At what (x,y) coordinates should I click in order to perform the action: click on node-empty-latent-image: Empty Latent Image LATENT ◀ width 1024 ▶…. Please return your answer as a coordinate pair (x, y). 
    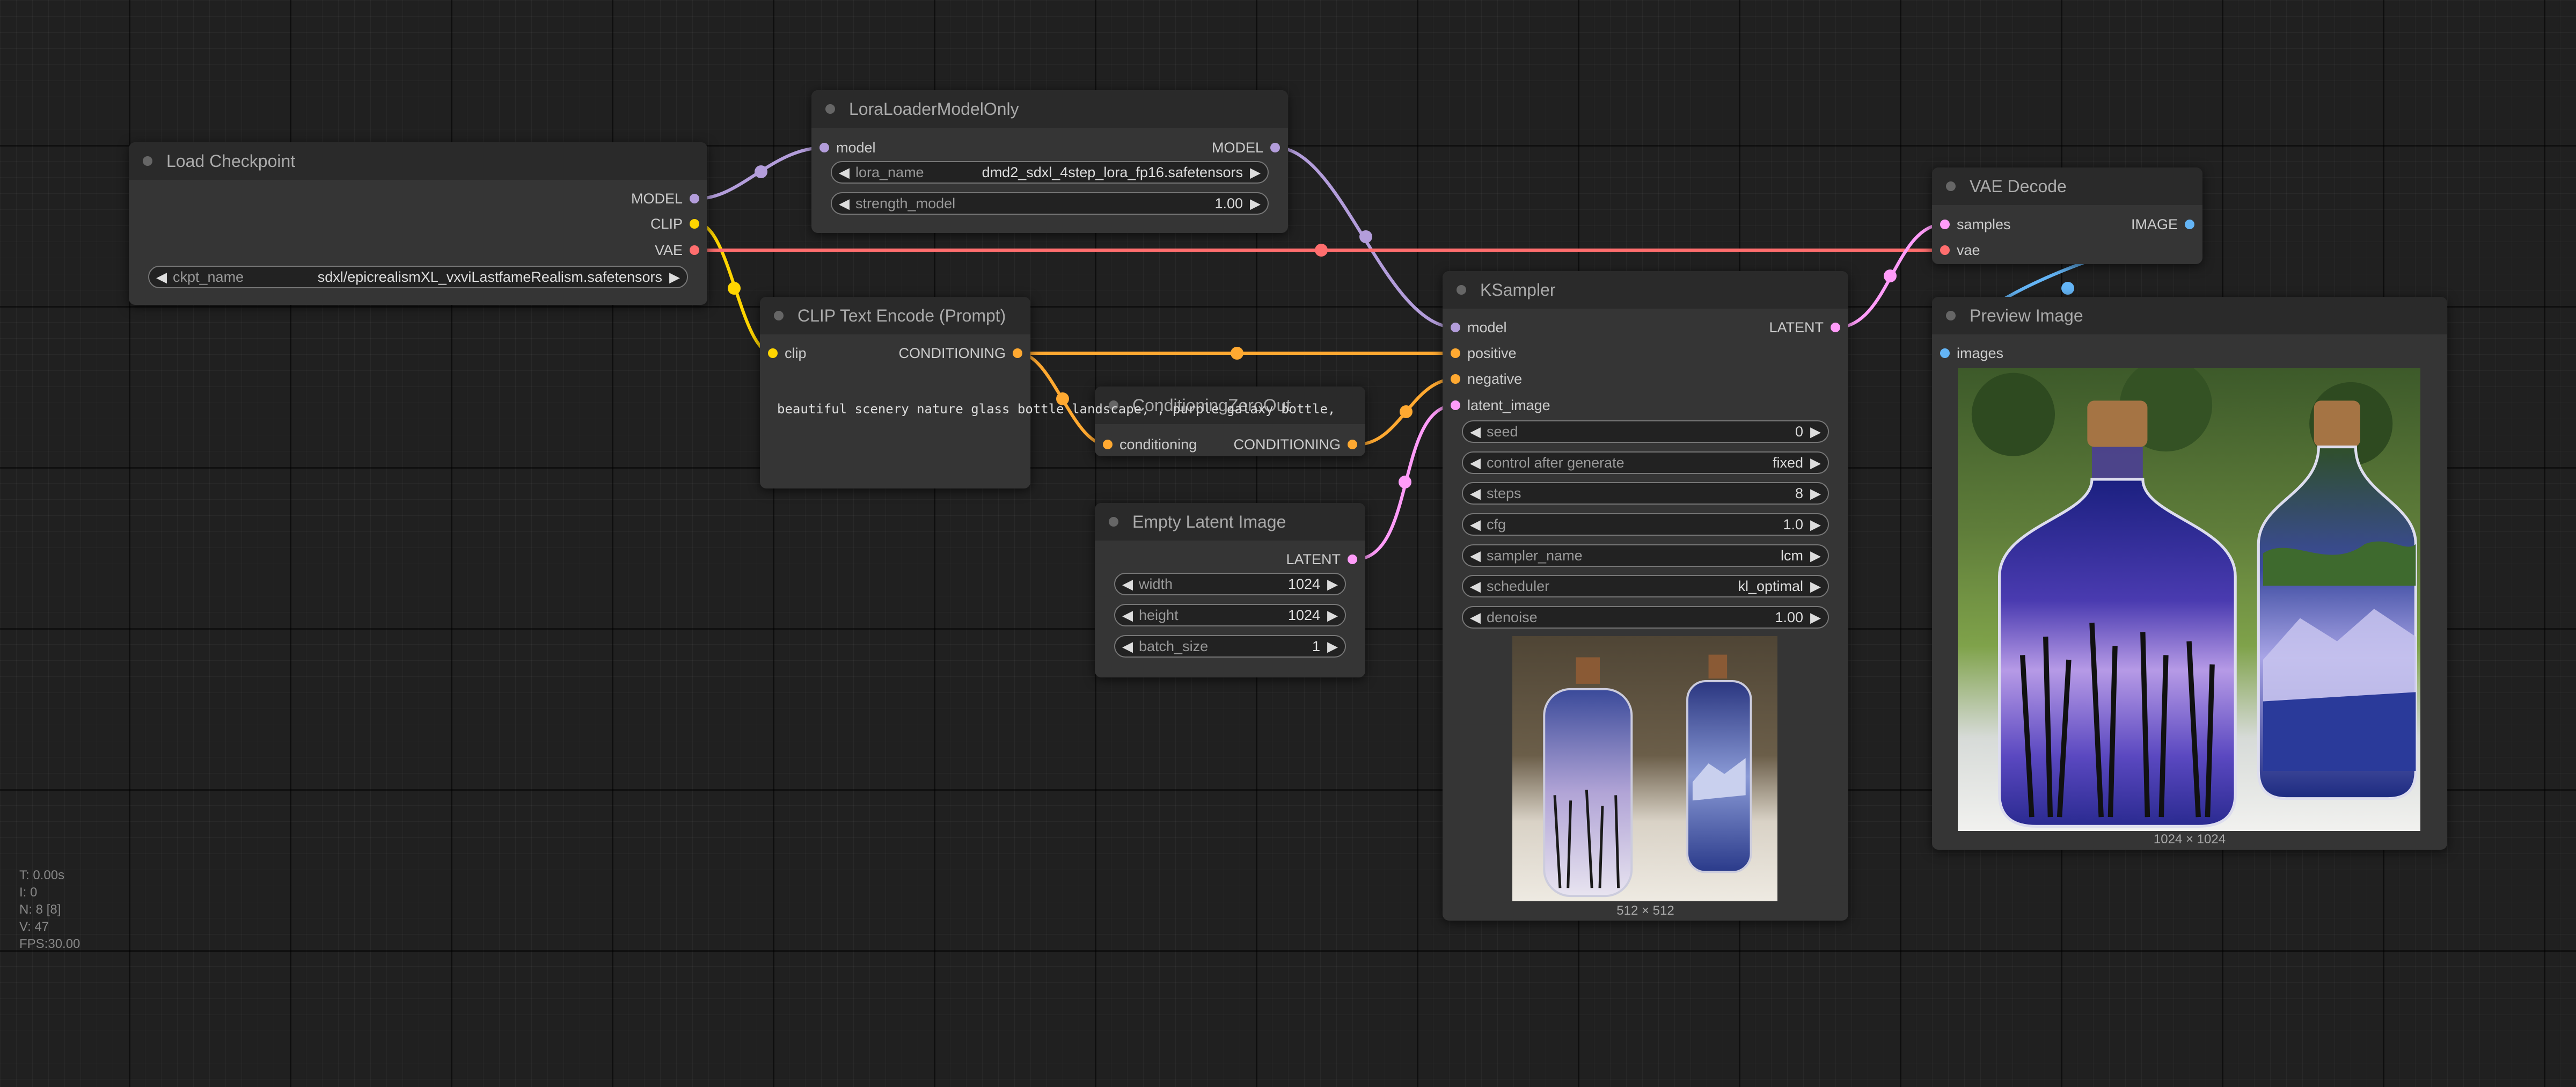
    Looking at the image, I should click on (1230, 590).